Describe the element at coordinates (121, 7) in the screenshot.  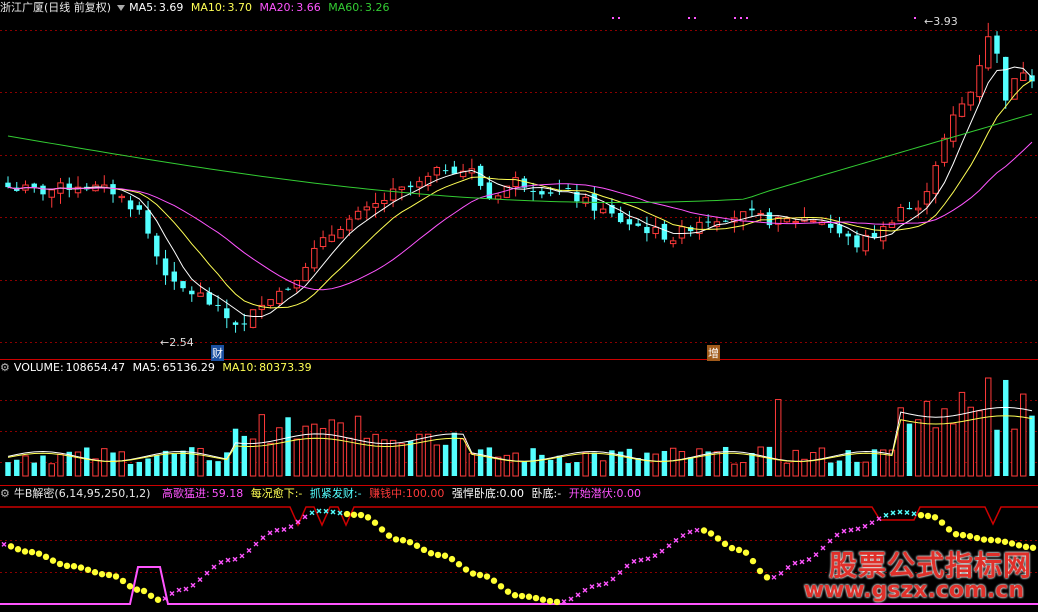
I see `dropdown-triangle-icon` at that location.